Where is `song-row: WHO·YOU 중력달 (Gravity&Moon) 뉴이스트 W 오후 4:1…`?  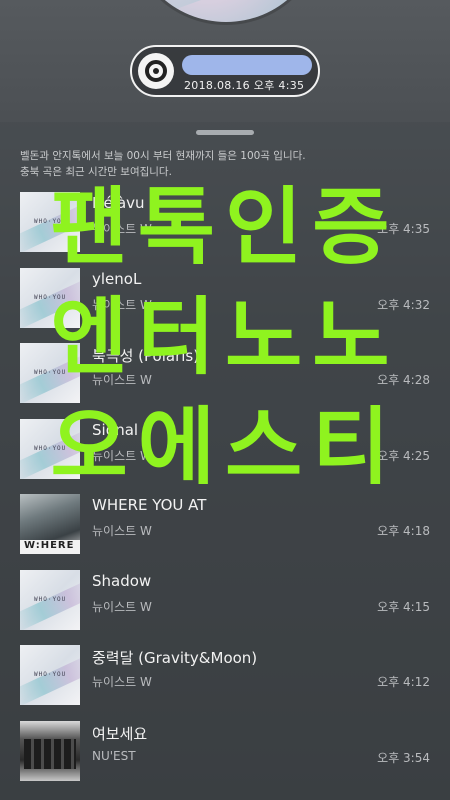 song-row: WHO·YOU 중력달 (Gravity&Moon) 뉴이스트 W 오후 4:1… is located at coordinates (225, 681).